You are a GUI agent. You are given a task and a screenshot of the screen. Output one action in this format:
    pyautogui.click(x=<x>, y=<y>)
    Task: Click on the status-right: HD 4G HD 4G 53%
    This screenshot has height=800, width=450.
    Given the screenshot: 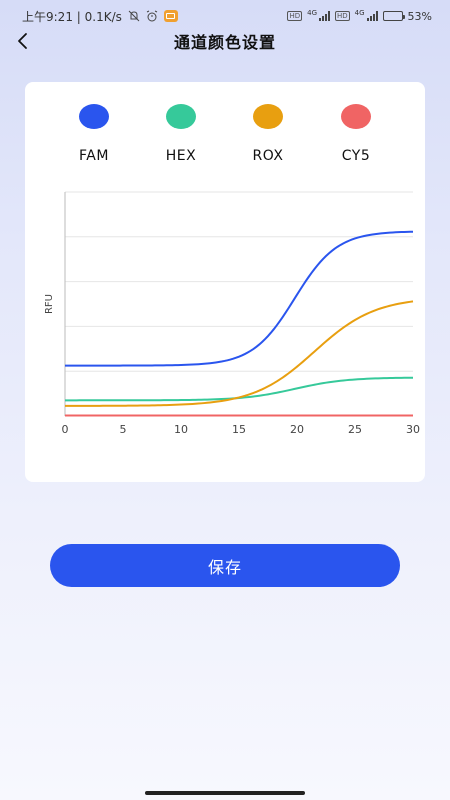 What is the action you would take?
    pyautogui.click(x=359, y=16)
    